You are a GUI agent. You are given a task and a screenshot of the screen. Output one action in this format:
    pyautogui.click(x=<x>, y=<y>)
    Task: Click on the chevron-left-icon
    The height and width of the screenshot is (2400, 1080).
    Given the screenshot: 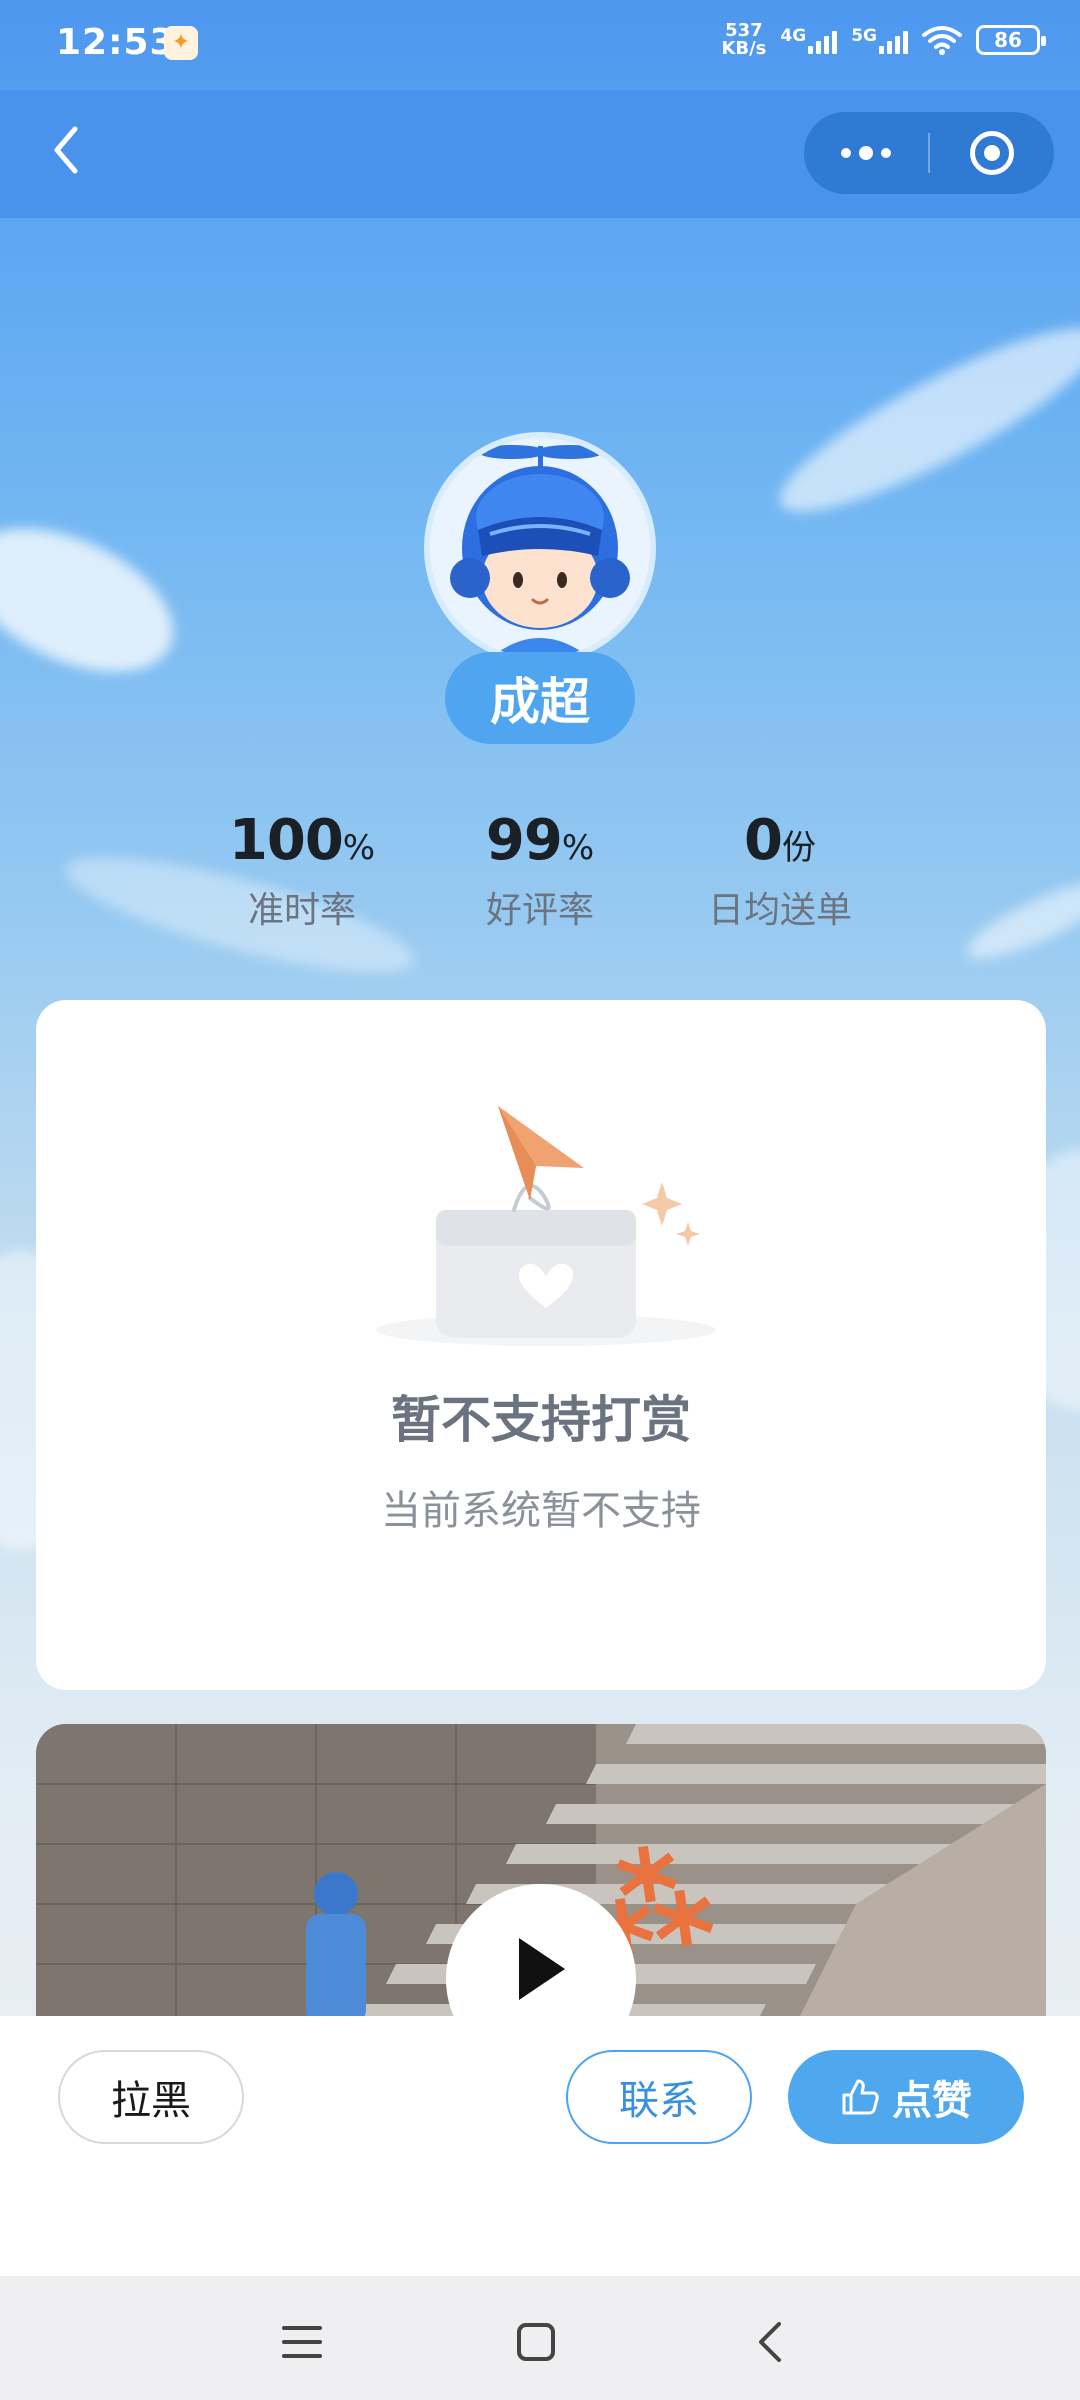 What is the action you would take?
    pyautogui.click(x=66, y=150)
    